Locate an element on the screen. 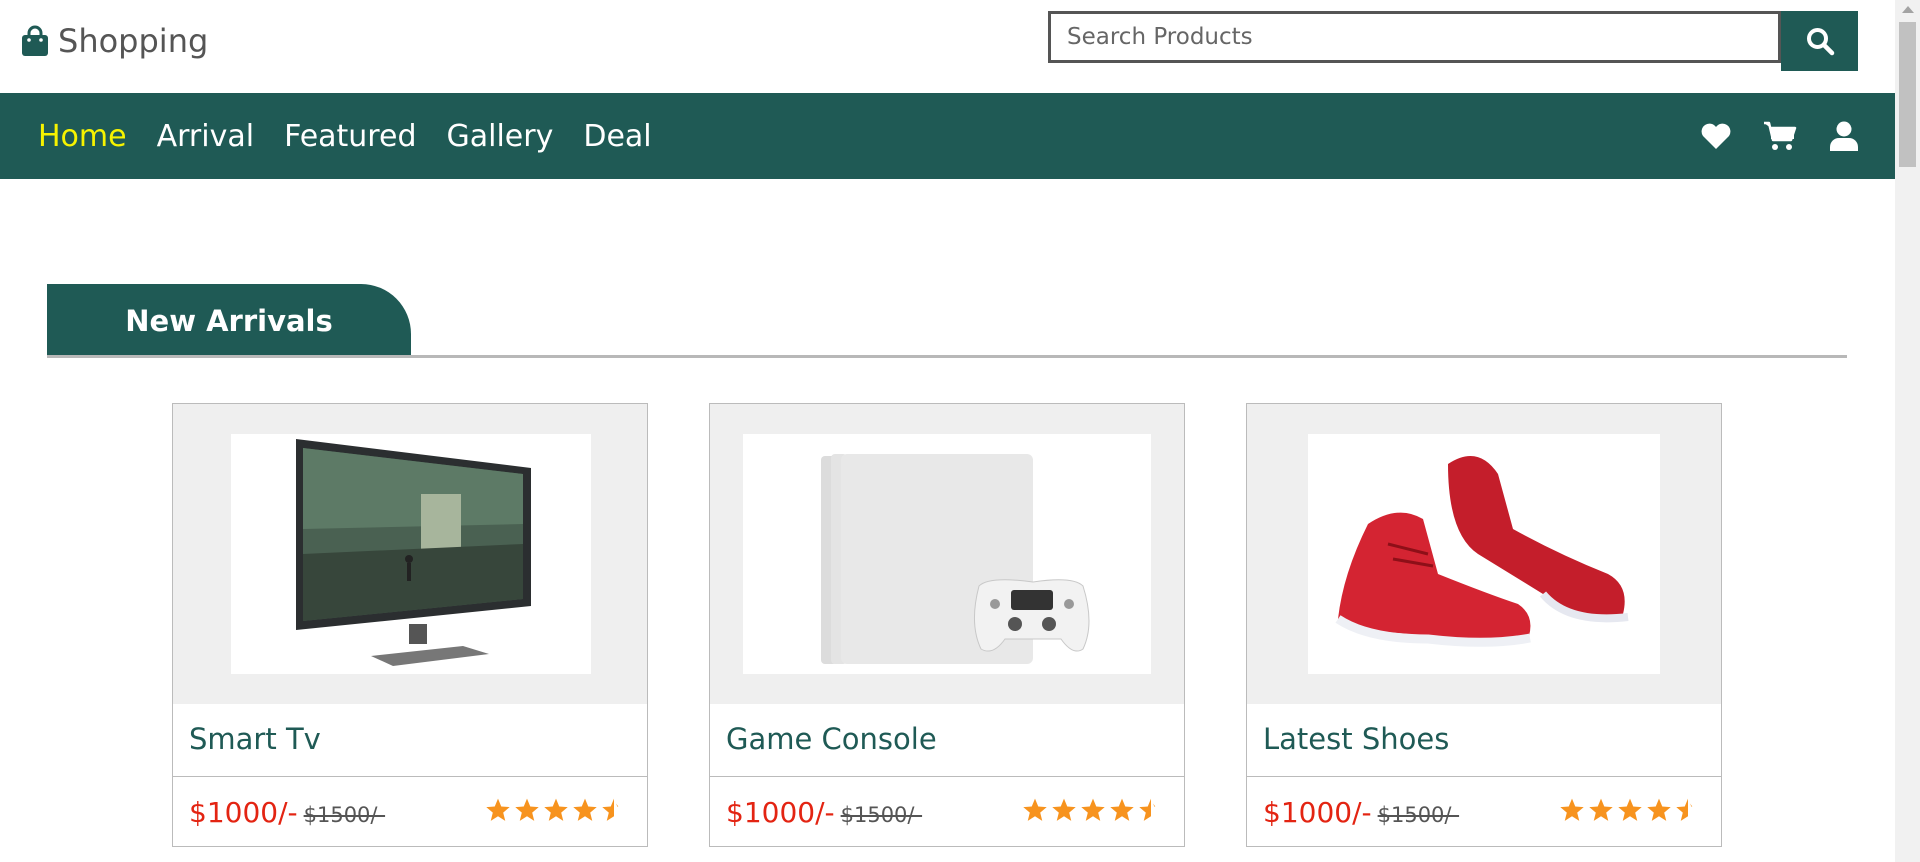 Image resolution: width=1920 pixels, height=862 pixels. nav-link-featured: Featured is located at coordinates (350, 136).